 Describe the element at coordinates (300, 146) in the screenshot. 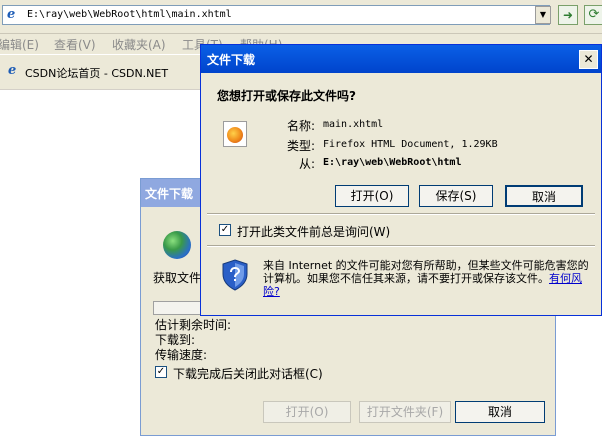

I see `type-label: 类型:` at that location.